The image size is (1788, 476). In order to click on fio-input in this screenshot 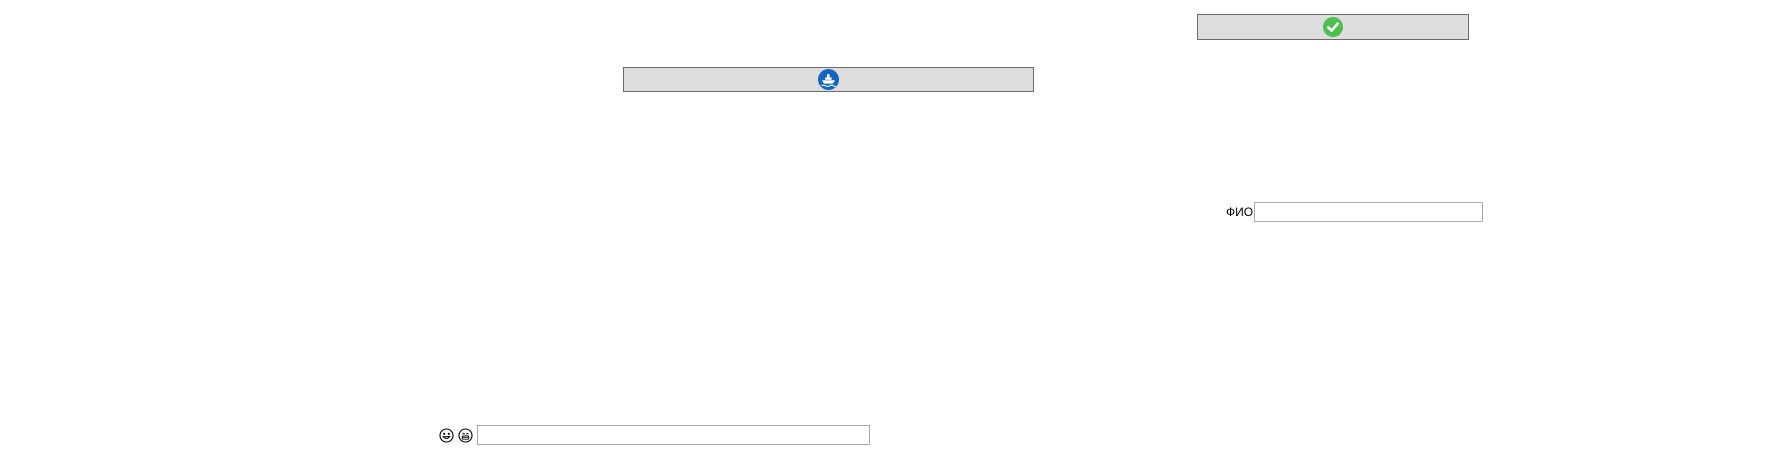, I will do `click(1369, 212)`.